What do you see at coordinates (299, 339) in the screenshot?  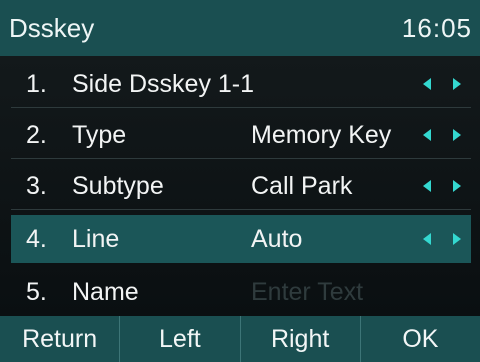 I see `right-button: Right` at bounding box center [299, 339].